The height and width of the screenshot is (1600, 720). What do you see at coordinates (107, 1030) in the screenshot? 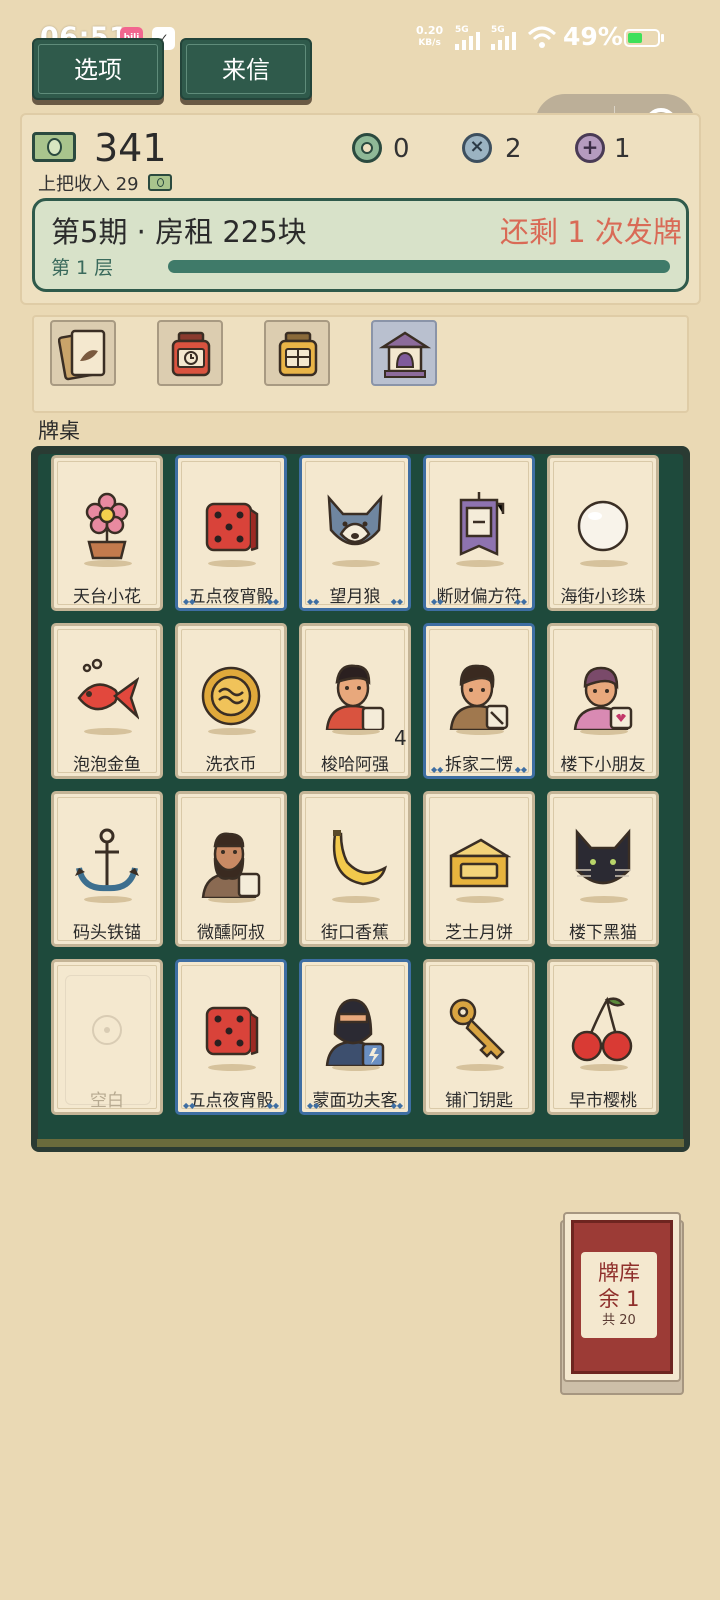
I see `empty-icon` at bounding box center [107, 1030].